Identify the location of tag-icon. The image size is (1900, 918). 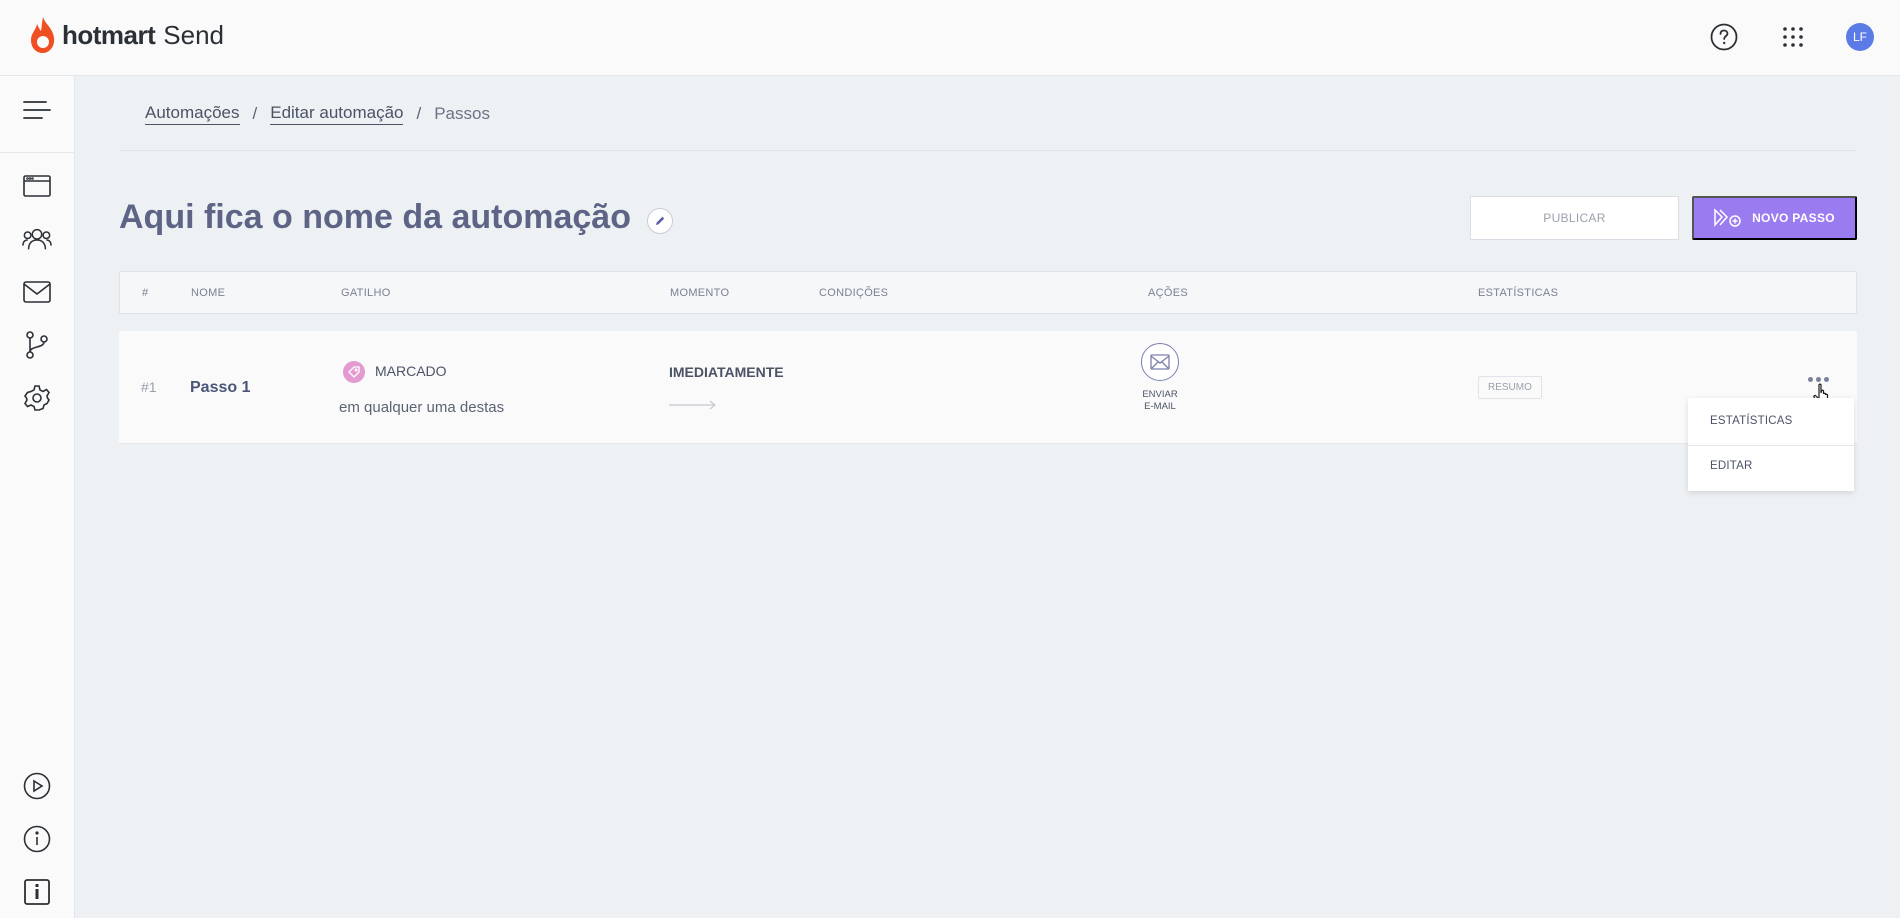
(354, 372).